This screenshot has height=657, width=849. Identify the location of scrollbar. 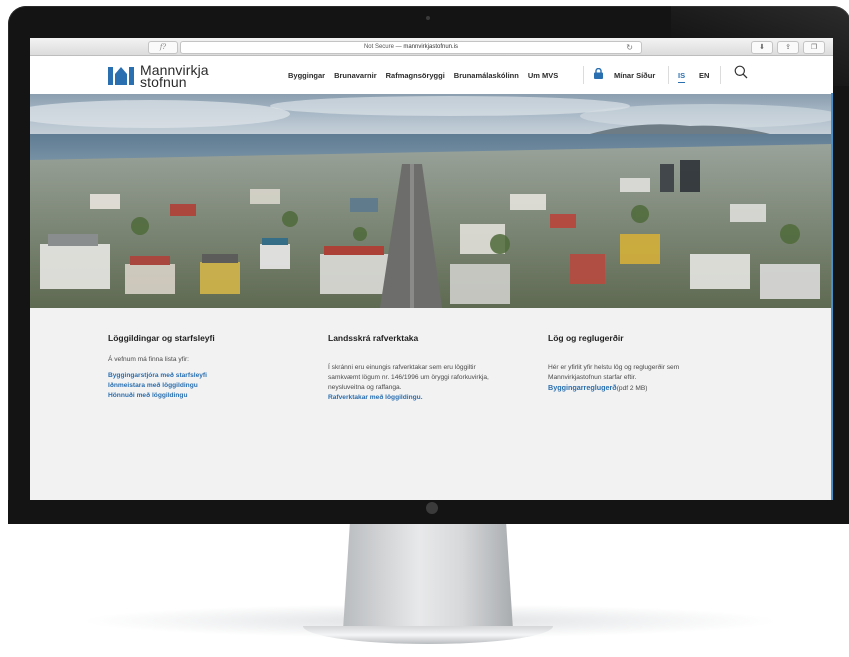
(832, 296).